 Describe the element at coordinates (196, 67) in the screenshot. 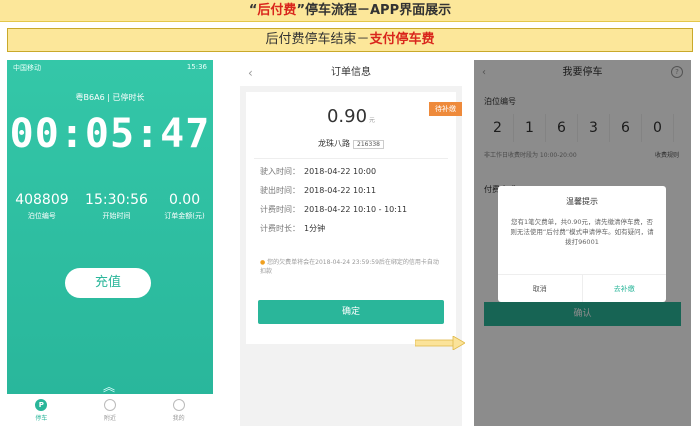

I see `clock: 15:36` at that location.